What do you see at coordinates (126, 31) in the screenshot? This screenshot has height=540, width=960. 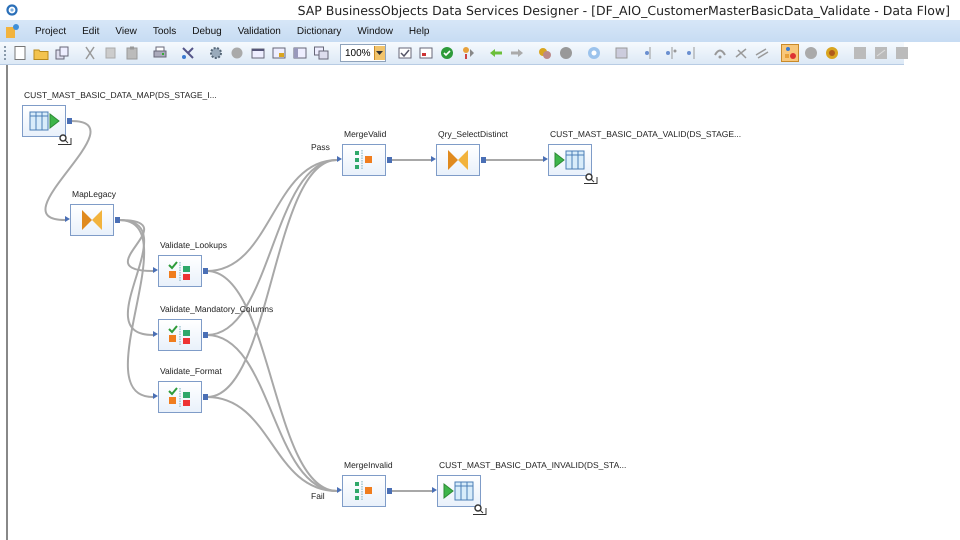 I see `menu-item: View` at bounding box center [126, 31].